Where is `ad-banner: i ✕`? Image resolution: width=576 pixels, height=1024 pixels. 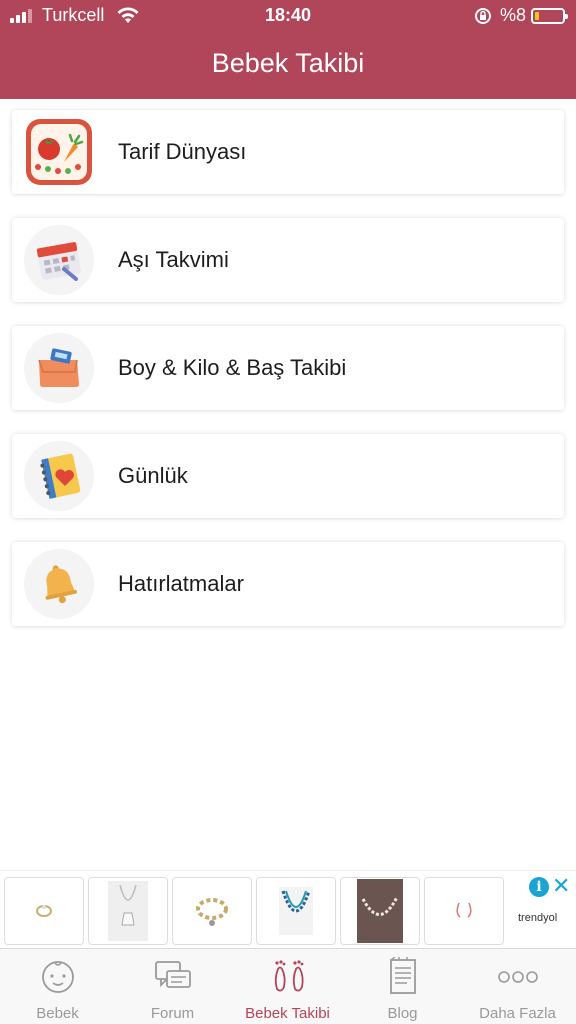 ad-banner: i ✕ is located at coordinates (288, 909).